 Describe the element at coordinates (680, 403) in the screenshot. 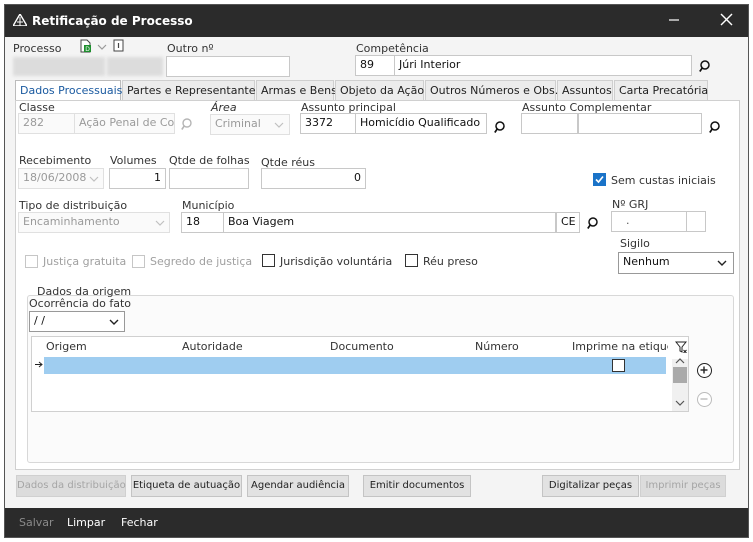

I see `scroll-down-icon` at that location.